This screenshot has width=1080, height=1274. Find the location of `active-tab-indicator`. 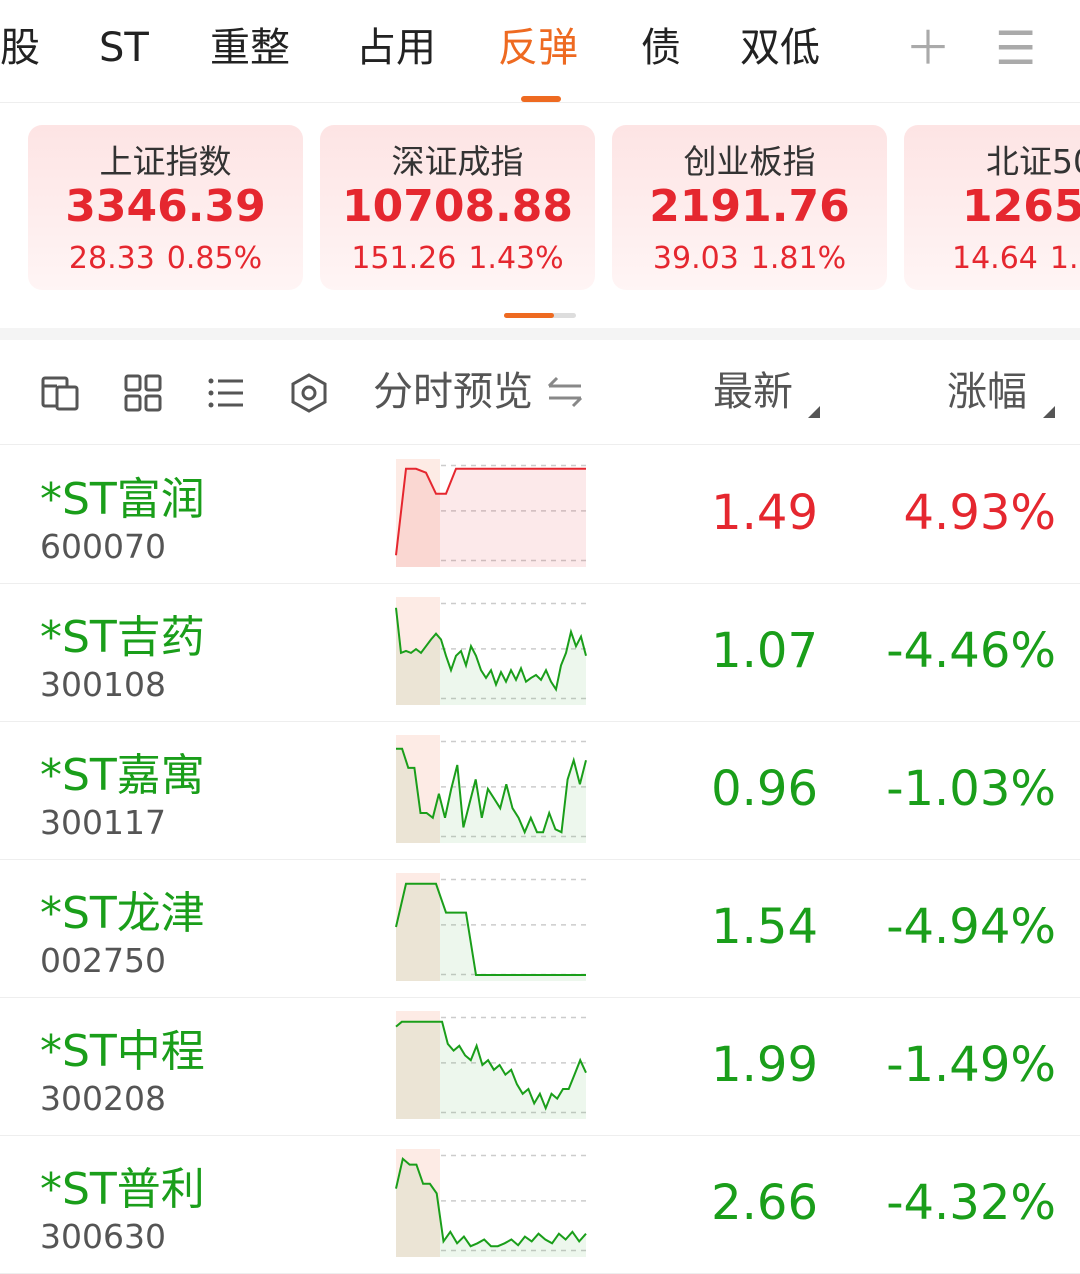

active-tab-indicator is located at coordinates (541, 99).